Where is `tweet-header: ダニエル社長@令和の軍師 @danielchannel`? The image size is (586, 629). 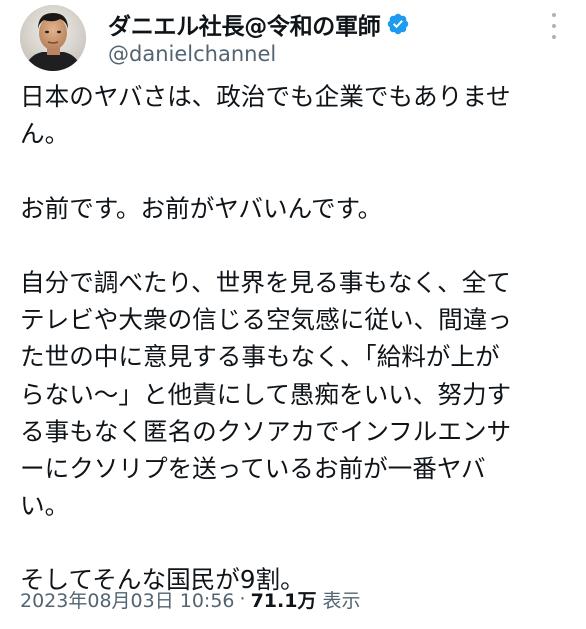 tweet-header: ダニエル社長@令和の軍師 @danielchannel is located at coordinates (293, 39).